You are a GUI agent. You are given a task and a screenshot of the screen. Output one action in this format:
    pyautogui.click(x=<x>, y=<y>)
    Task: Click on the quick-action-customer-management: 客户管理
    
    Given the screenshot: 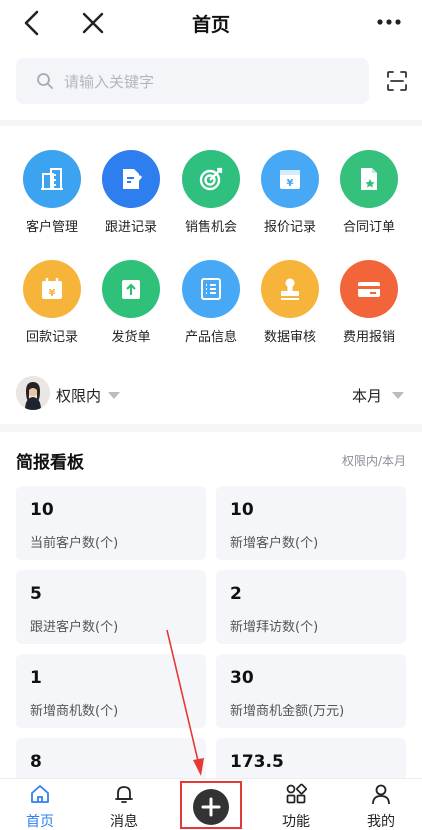 What is the action you would take?
    pyautogui.click(x=52, y=192)
    